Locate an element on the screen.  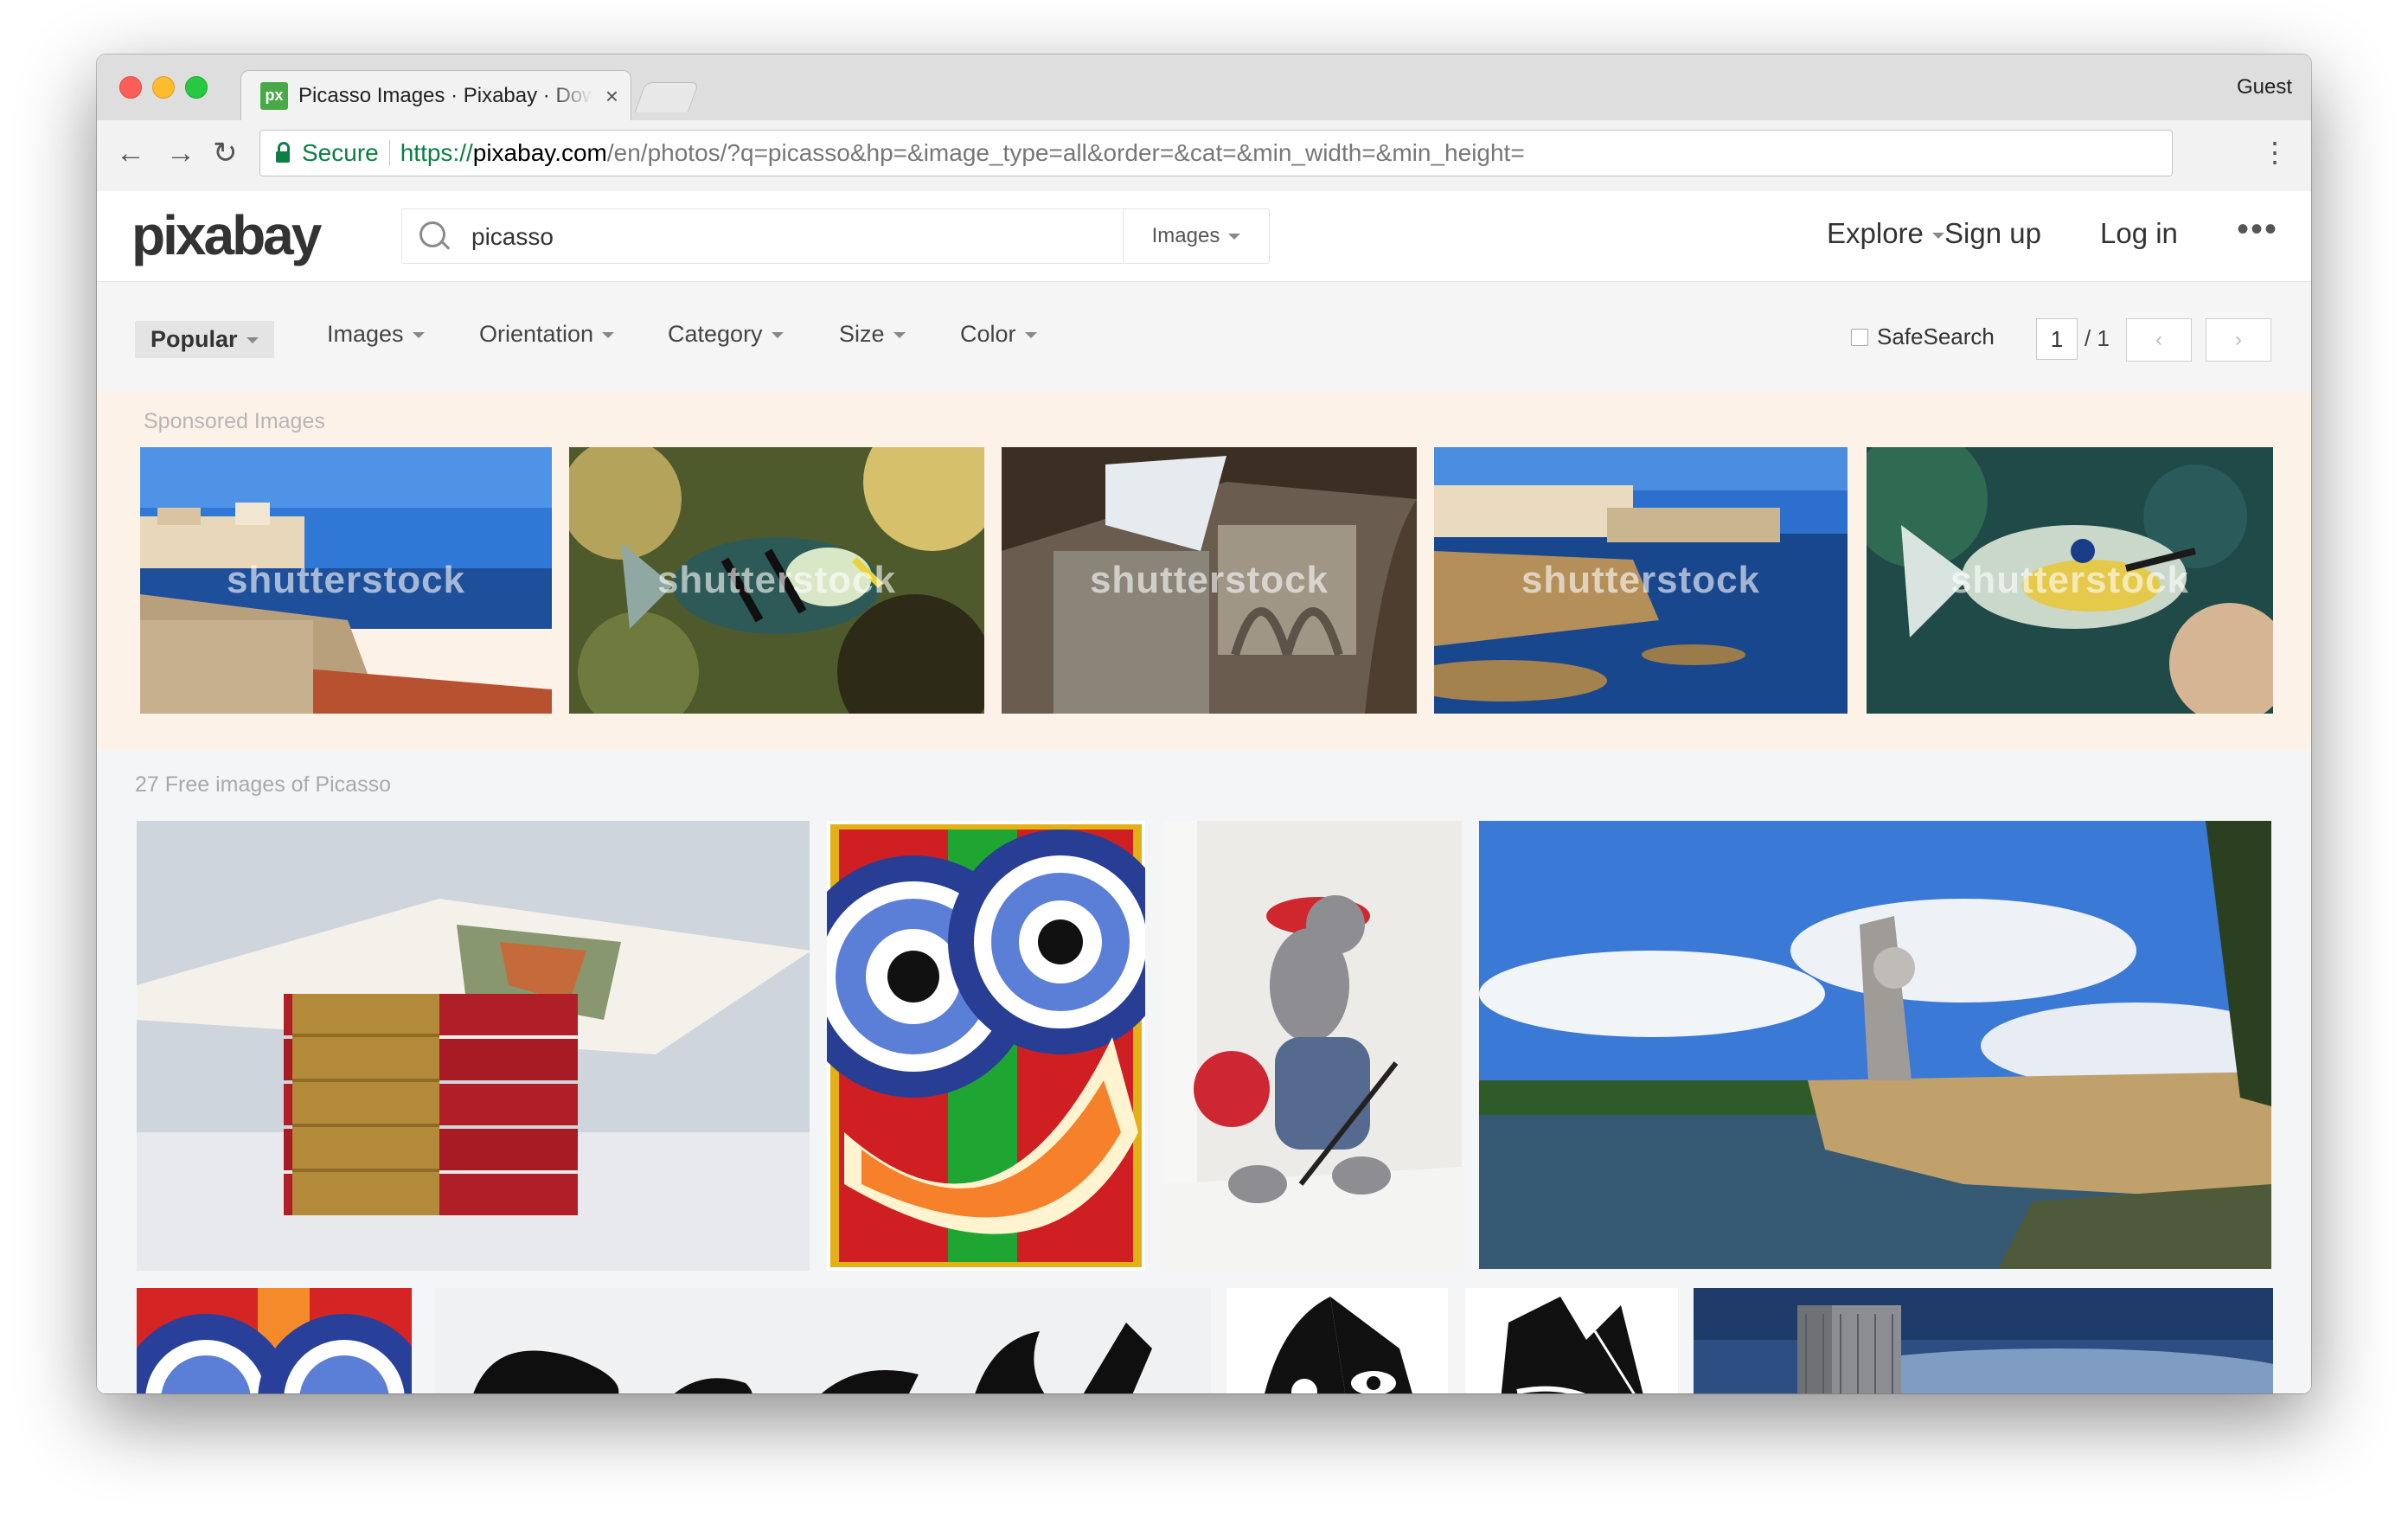
search-scope-label: Images is located at coordinates (1185, 236).